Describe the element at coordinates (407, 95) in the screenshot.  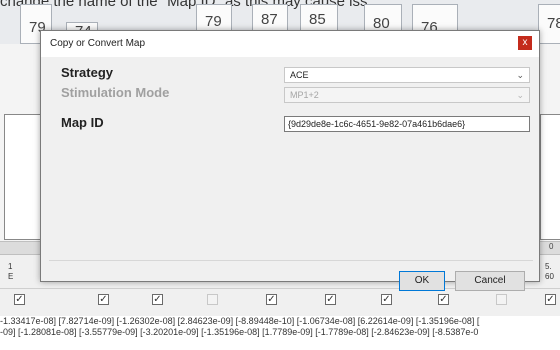
I see `stimulation-mode-select: MP1+2 ⌄` at that location.